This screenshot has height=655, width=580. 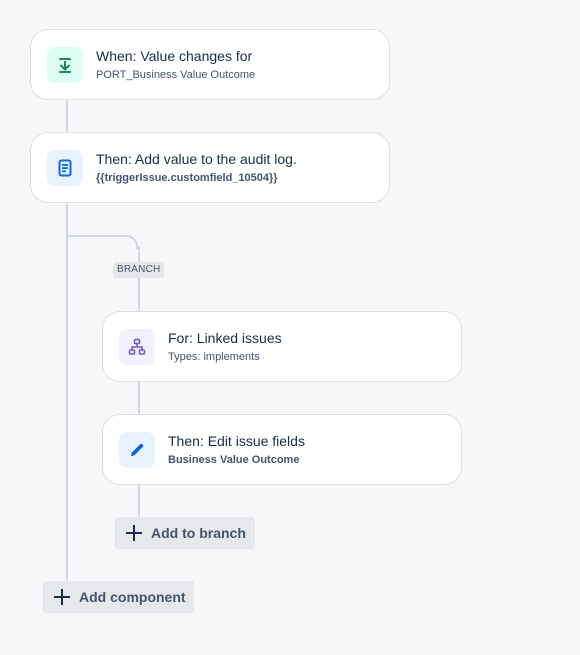 I want to click on branch-connector-curve, so click(x=132, y=242).